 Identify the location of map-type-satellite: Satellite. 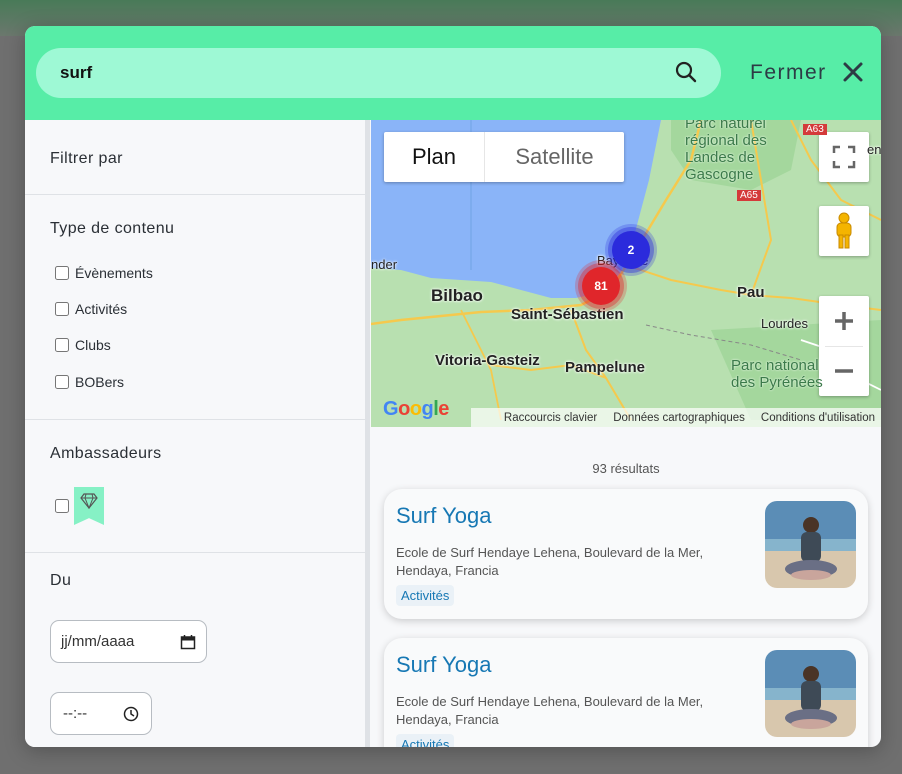
(554, 157).